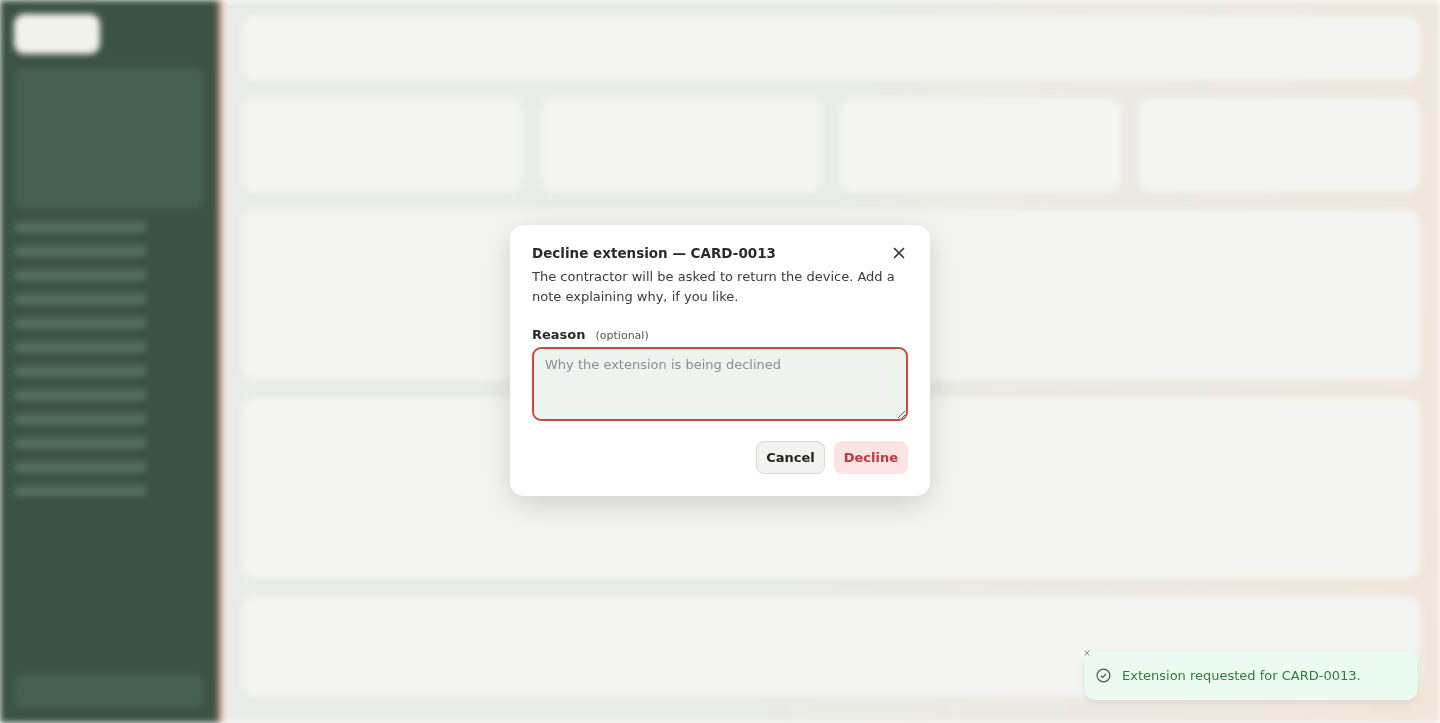 This screenshot has width=1440, height=723. Describe the element at coordinates (720, 384) in the screenshot. I see `reason-field: Why the extension is being declined` at that location.